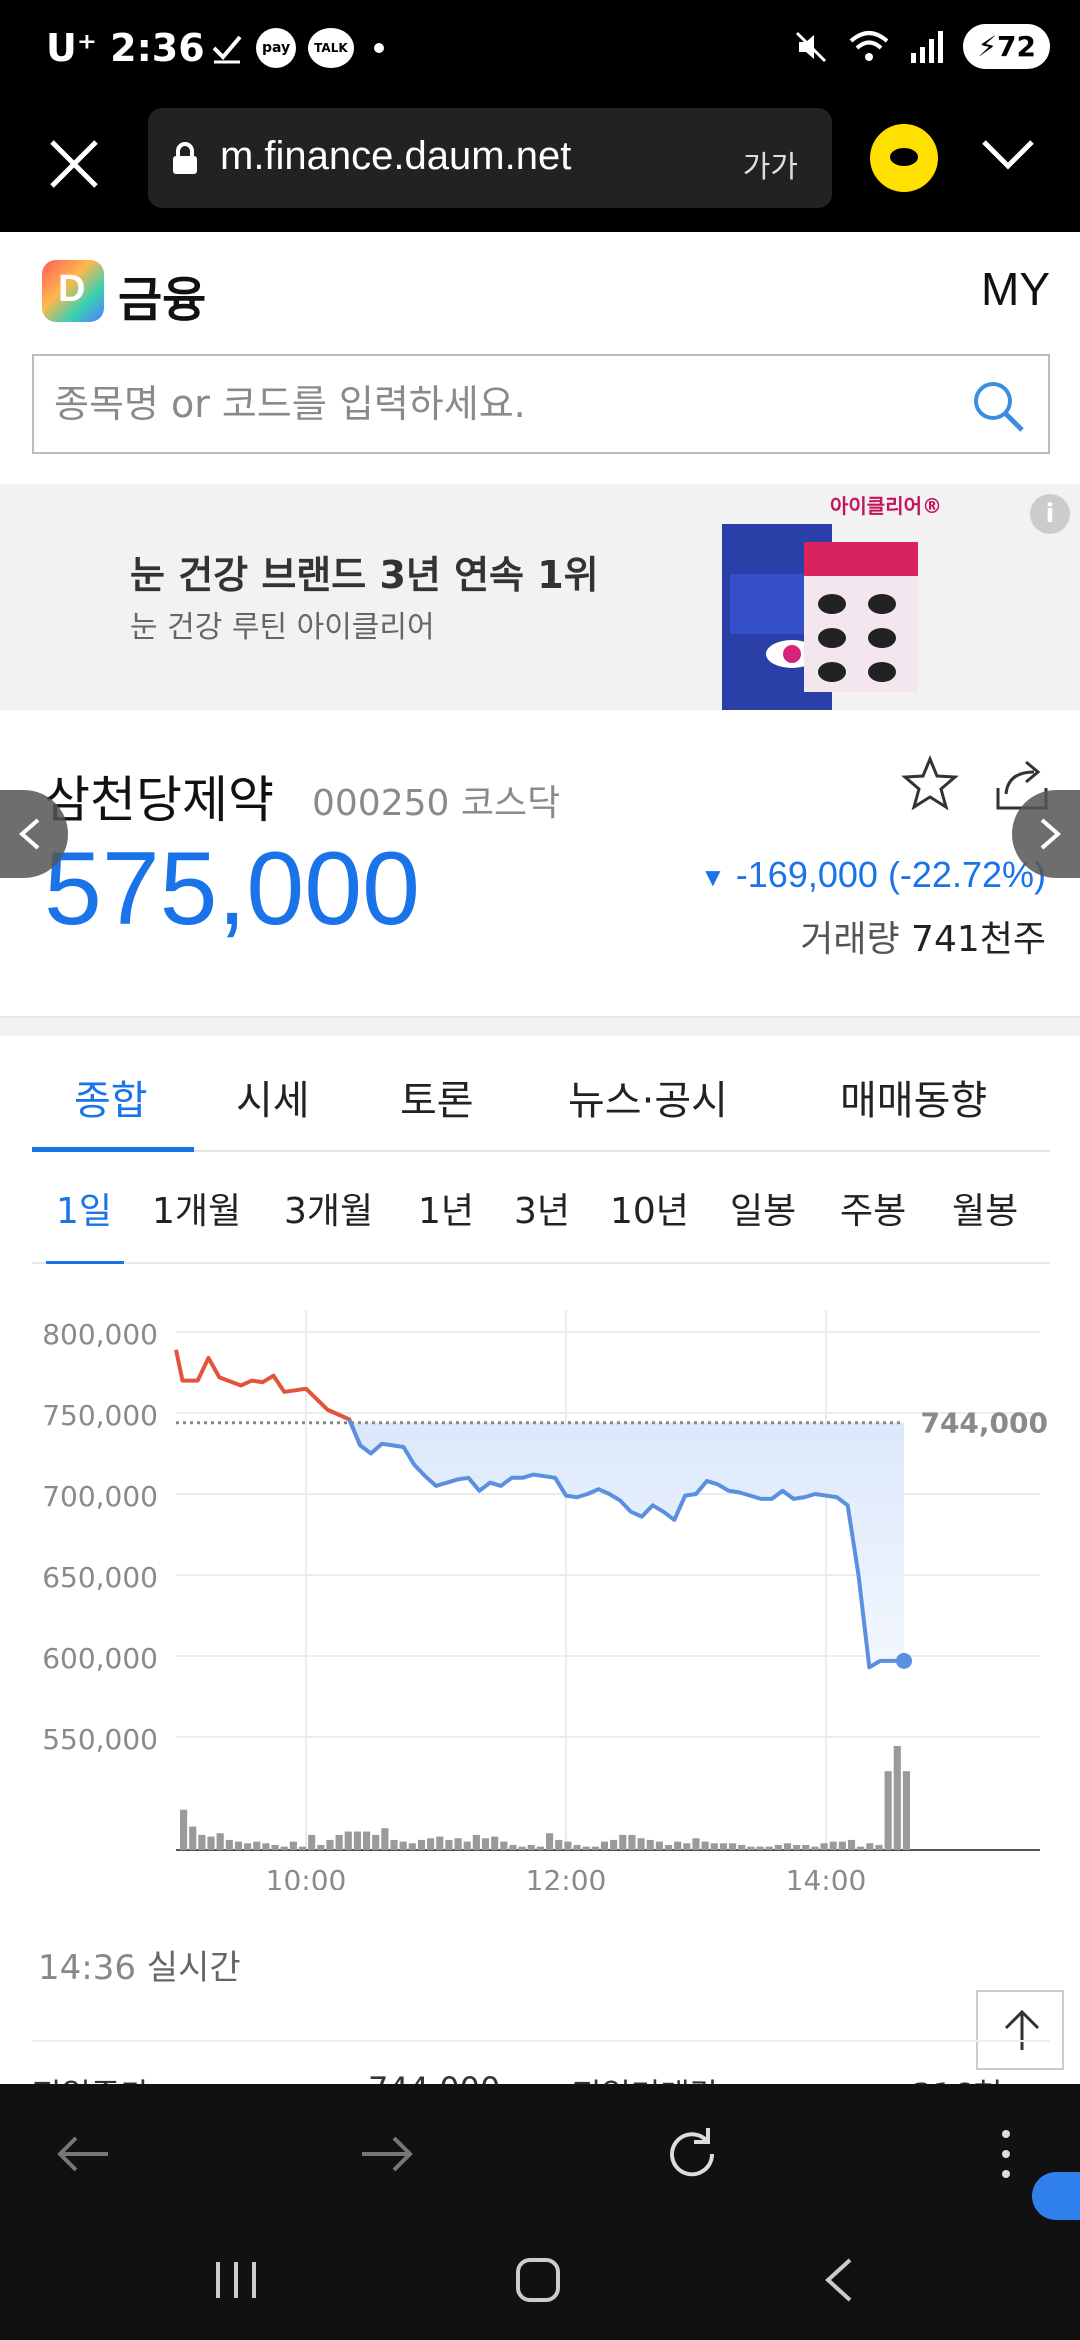 The width and height of the screenshot is (1080, 2340). I want to click on kakao-icon, so click(904, 158).